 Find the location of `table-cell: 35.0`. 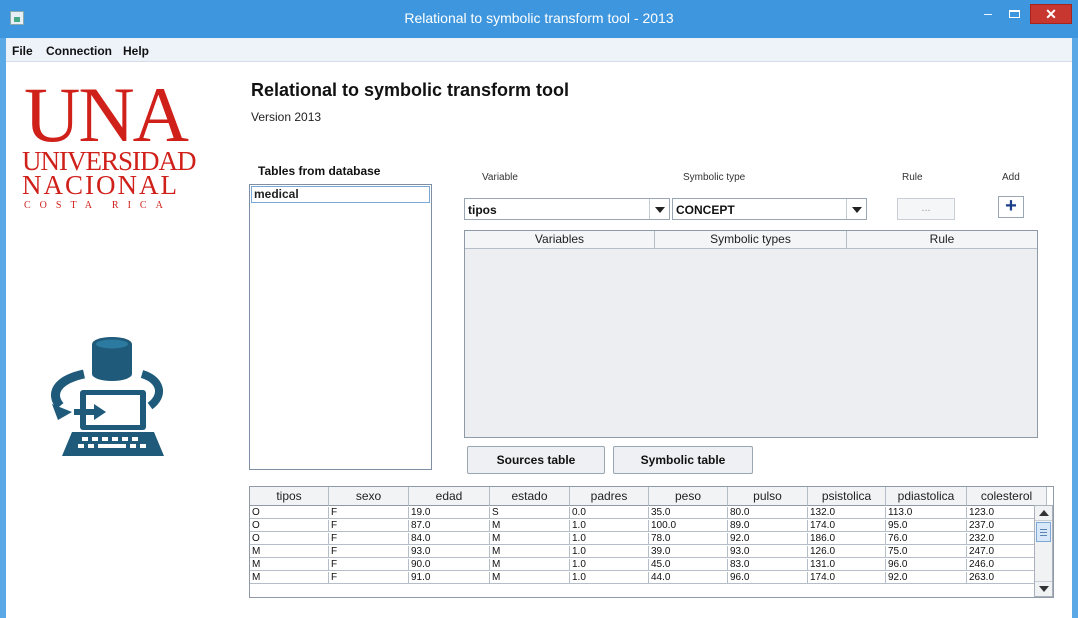

table-cell: 35.0 is located at coordinates (688, 513).